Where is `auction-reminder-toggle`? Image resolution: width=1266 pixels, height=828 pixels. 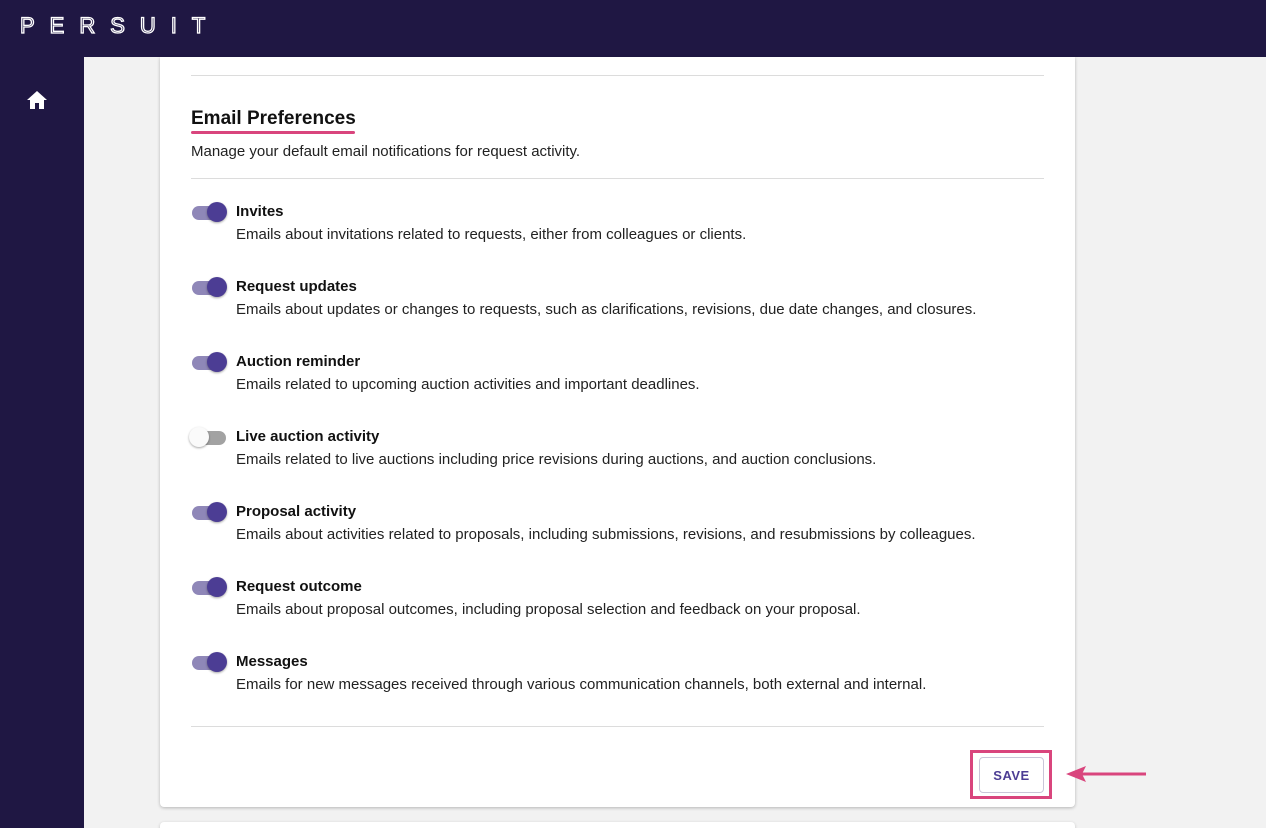
auction-reminder-toggle is located at coordinates (209, 362).